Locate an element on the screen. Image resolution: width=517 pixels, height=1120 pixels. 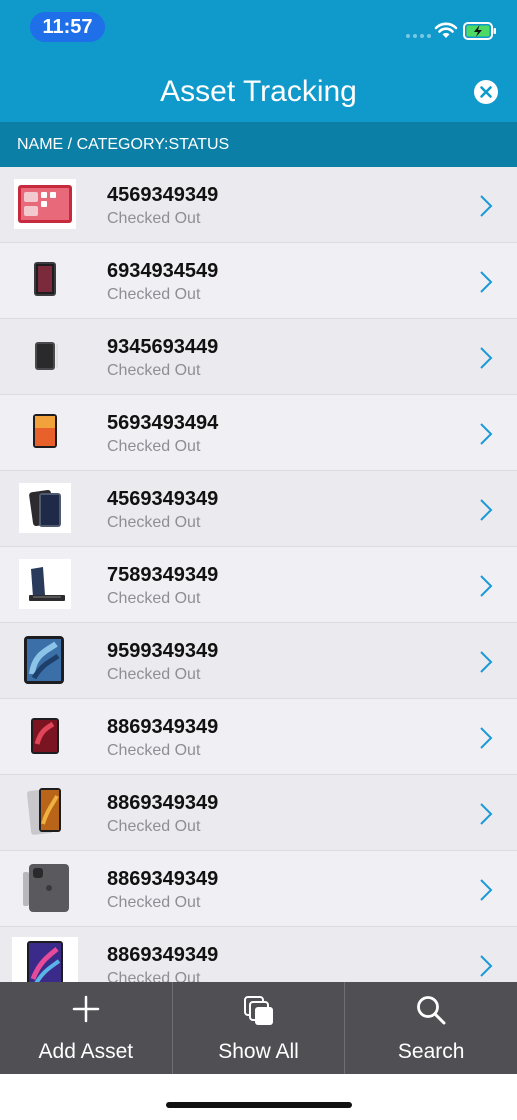
bottom-toolbar: Add Asset Show All Search is located at coordinates (258, 1028).